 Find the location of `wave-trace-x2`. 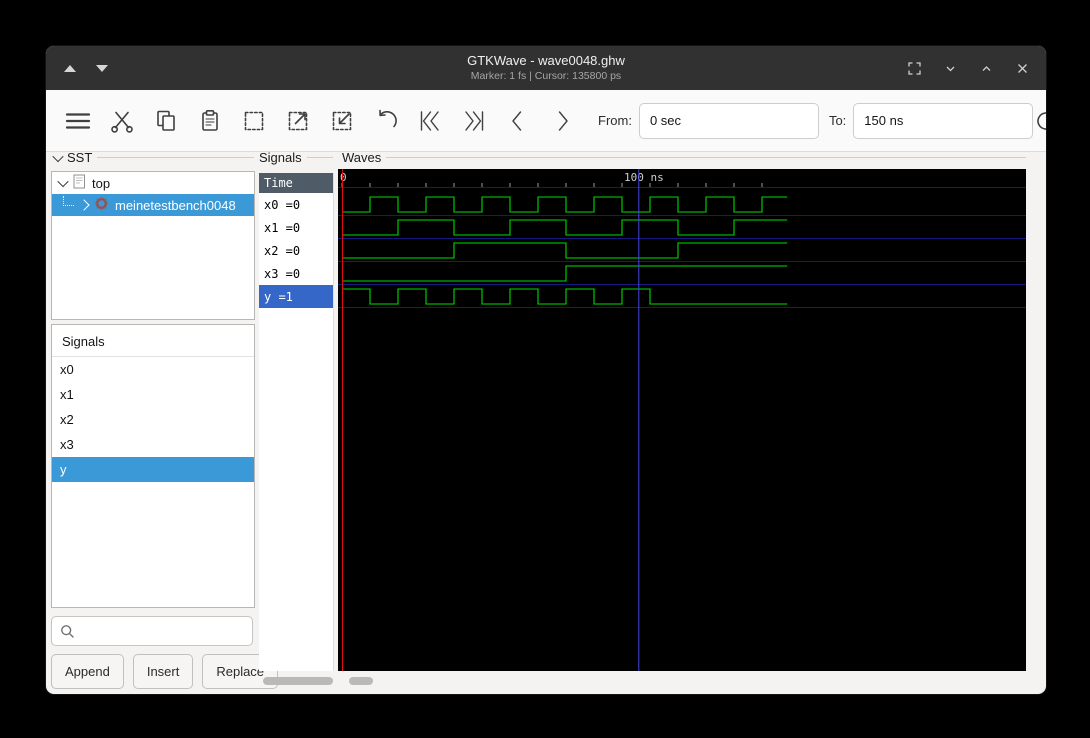

wave-trace-x2 is located at coordinates (565, 250).